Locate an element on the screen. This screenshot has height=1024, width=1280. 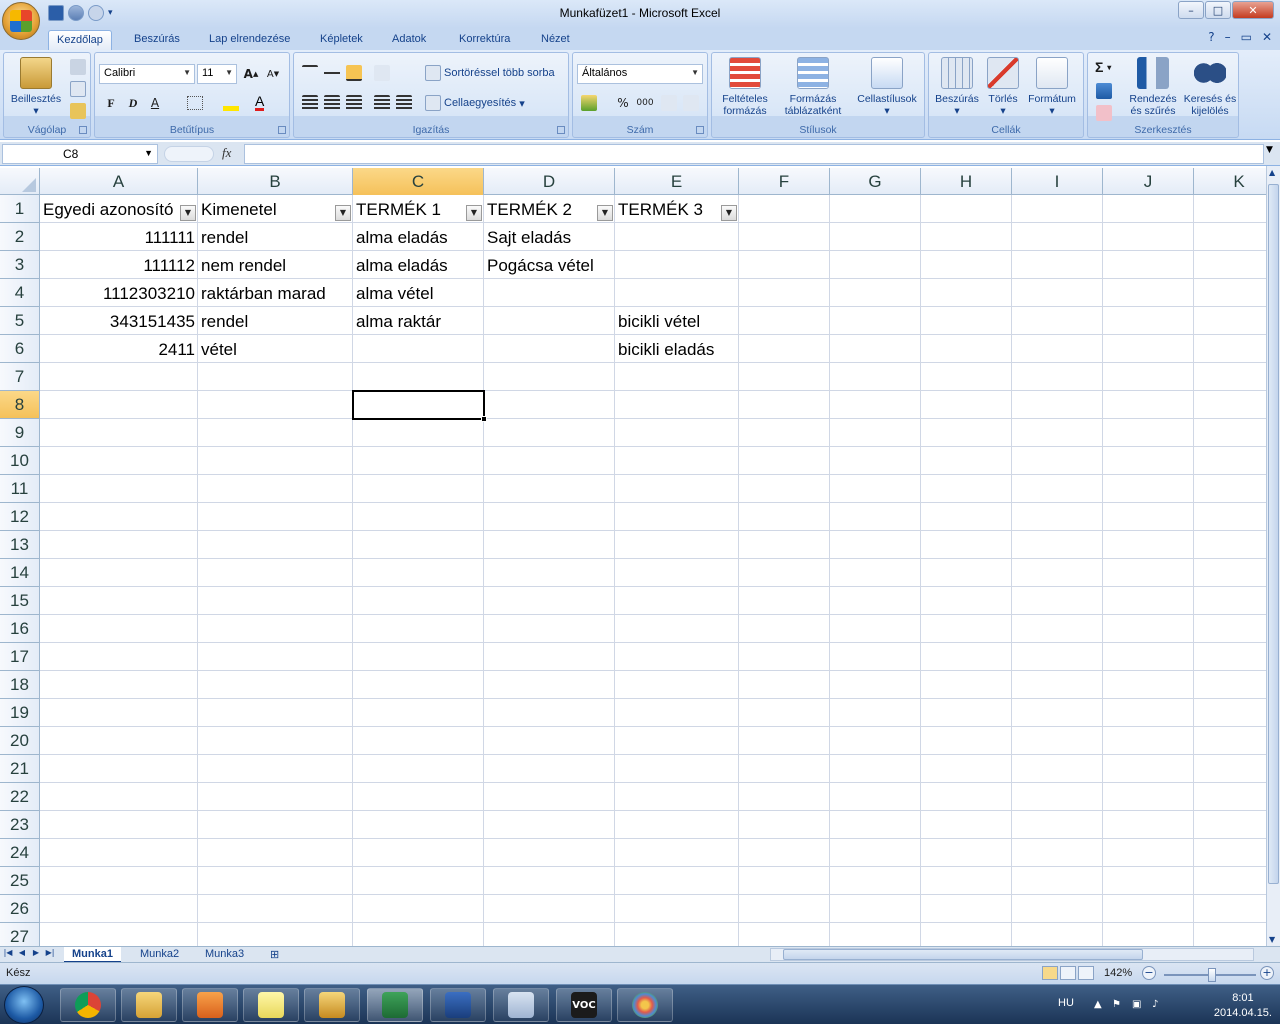
format-cells-button: Formátum ▾ is located at coordinates (1052, 87).